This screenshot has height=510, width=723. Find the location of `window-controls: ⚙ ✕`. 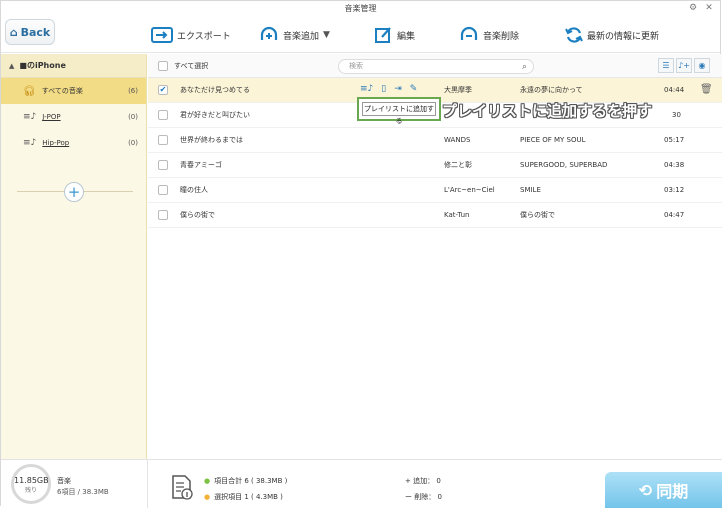

window-controls: ⚙ ✕ is located at coordinates (701, 8).